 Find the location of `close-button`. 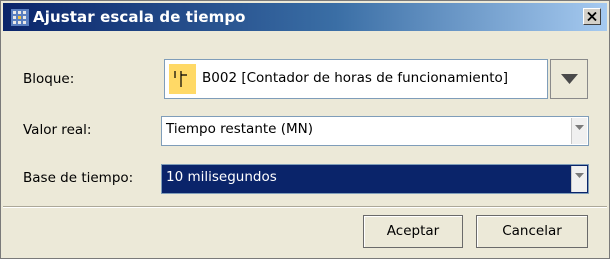

close-button is located at coordinates (592, 16).